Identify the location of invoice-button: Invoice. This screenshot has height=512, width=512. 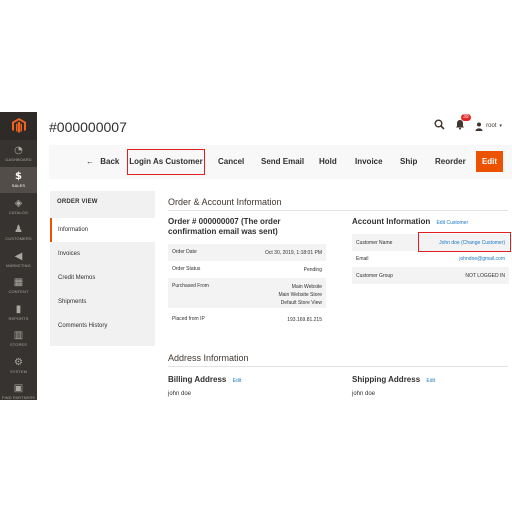
(369, 162).